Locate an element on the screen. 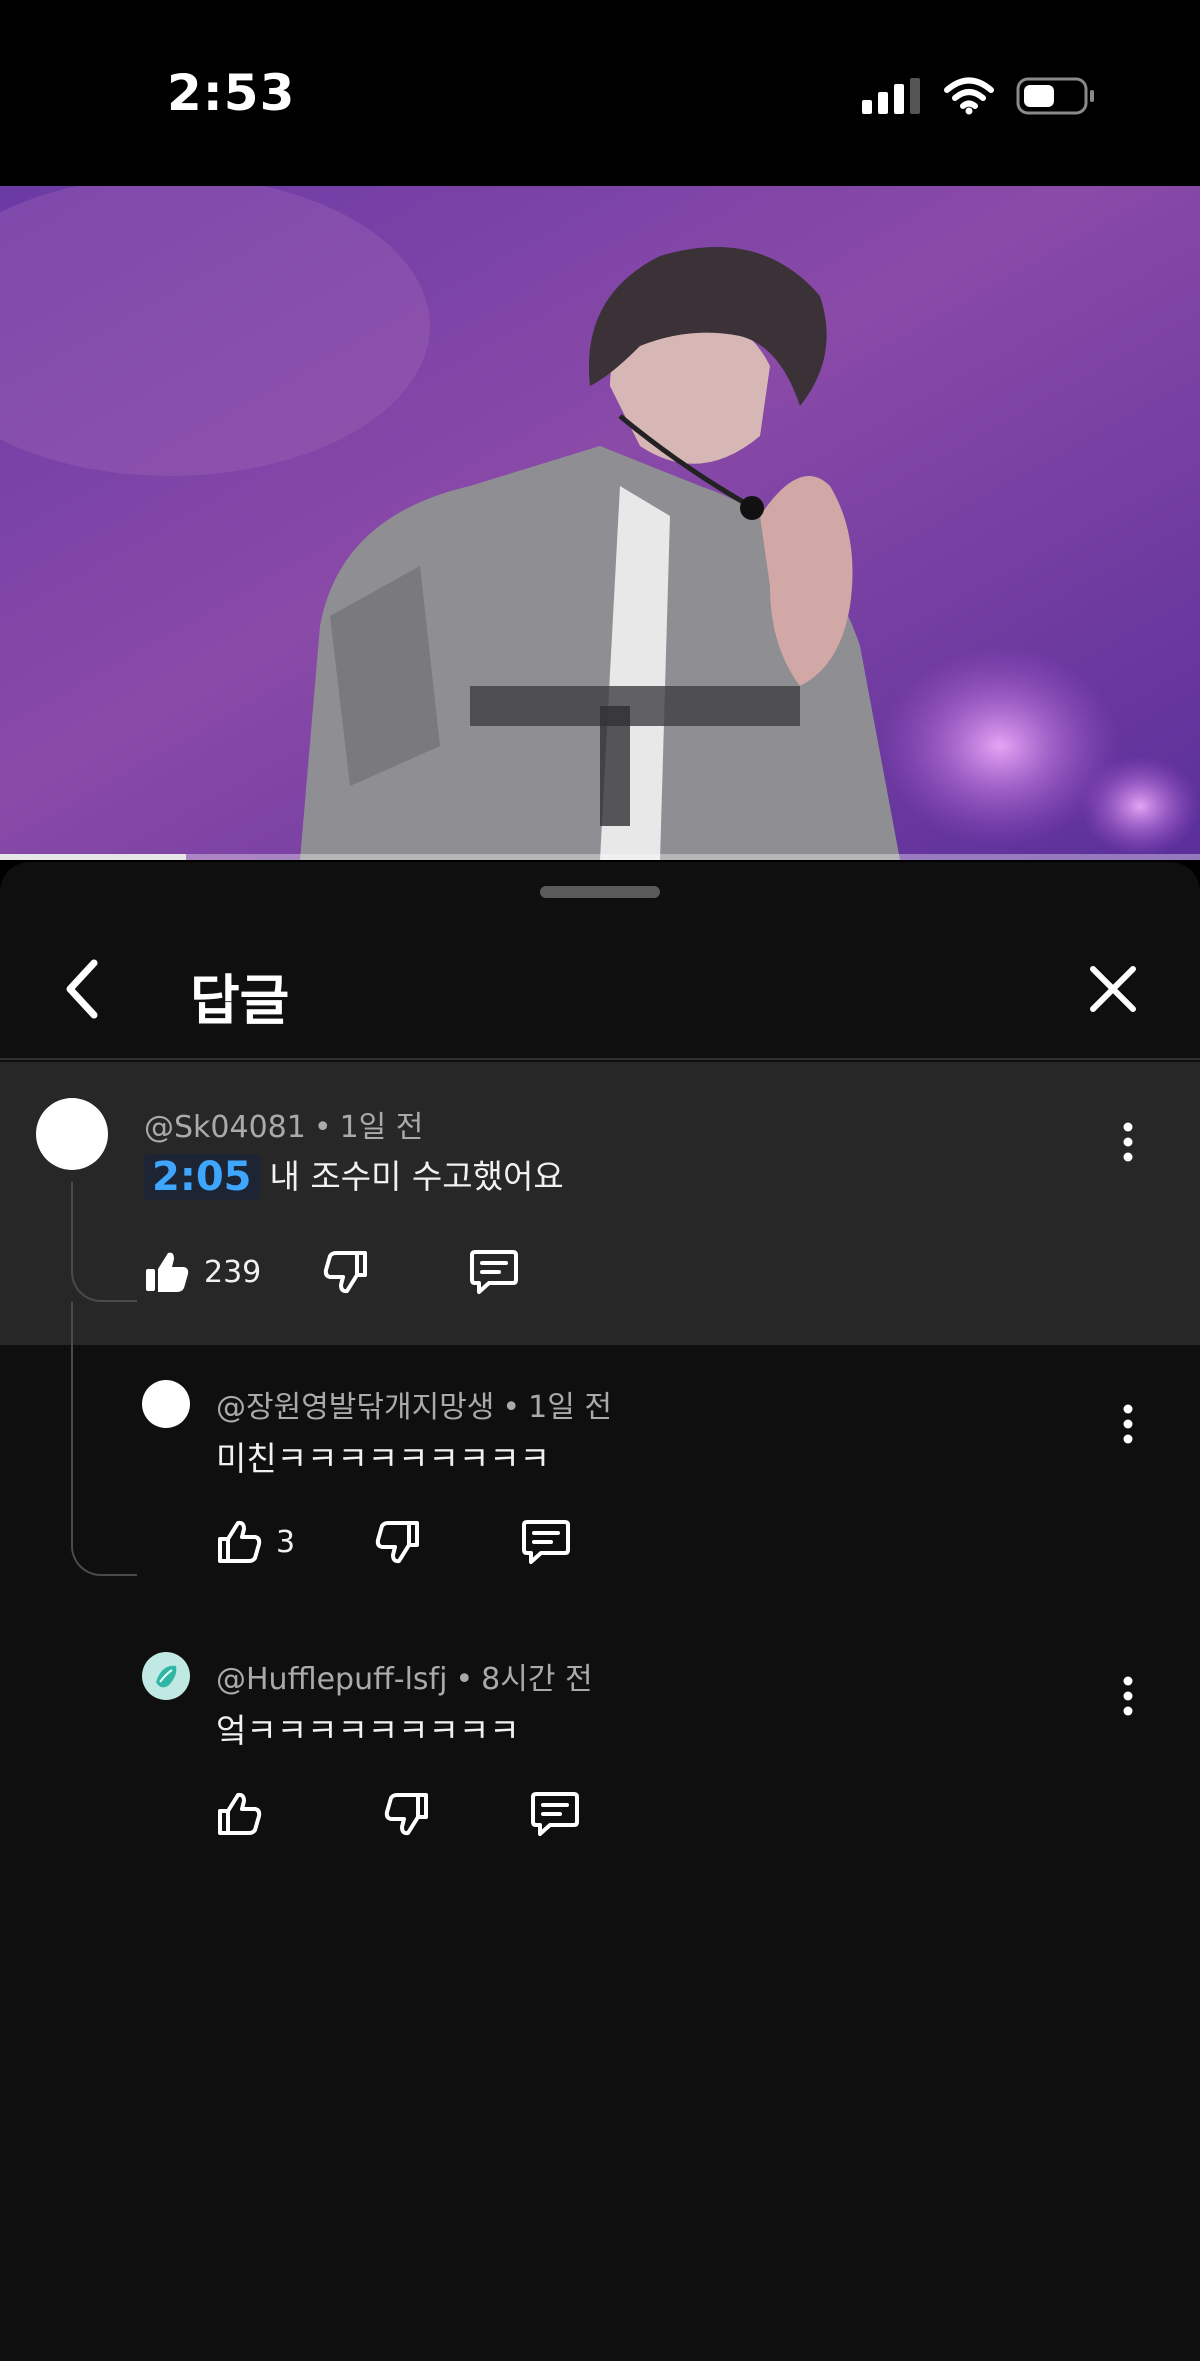 The height and width of the screenshot is (2361, 1200). thread-connector is located at coordinates (104, 1554).